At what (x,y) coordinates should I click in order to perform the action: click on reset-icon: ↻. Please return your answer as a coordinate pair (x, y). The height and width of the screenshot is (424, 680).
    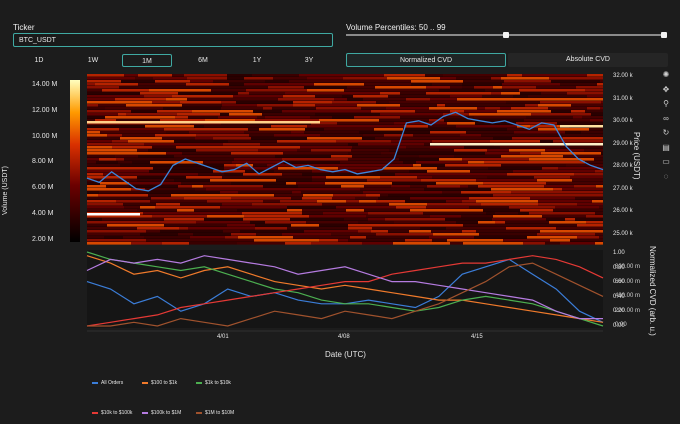
    Looking at the image, I should click on (666, 133).